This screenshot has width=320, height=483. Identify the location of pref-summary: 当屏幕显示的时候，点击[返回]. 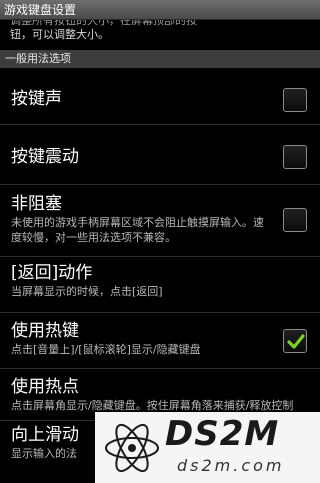
(87, 291).